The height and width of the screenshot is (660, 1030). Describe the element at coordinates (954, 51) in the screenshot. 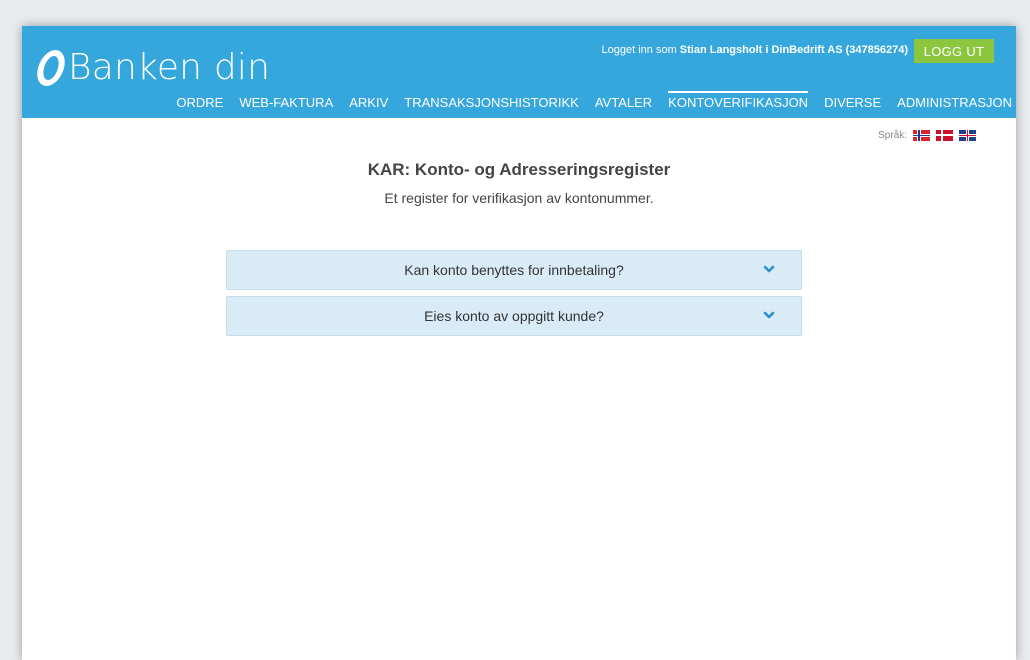

I see `logout-button: LOGG UT` at that location.